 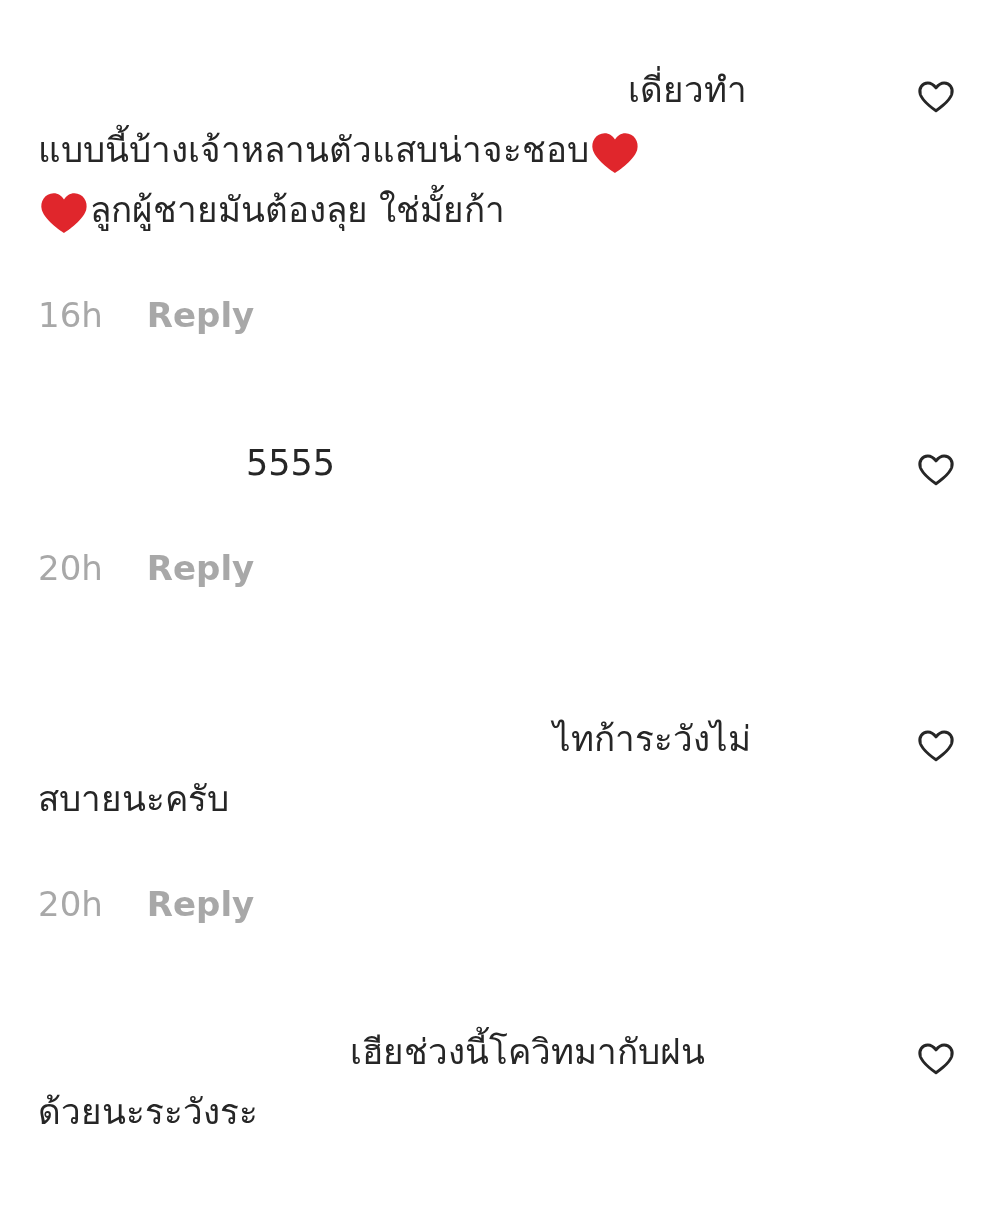 What do you see at coordinates (70, 315) in the screenshot?
I see `comment-time: 16h` at bounding box center [70, 315].